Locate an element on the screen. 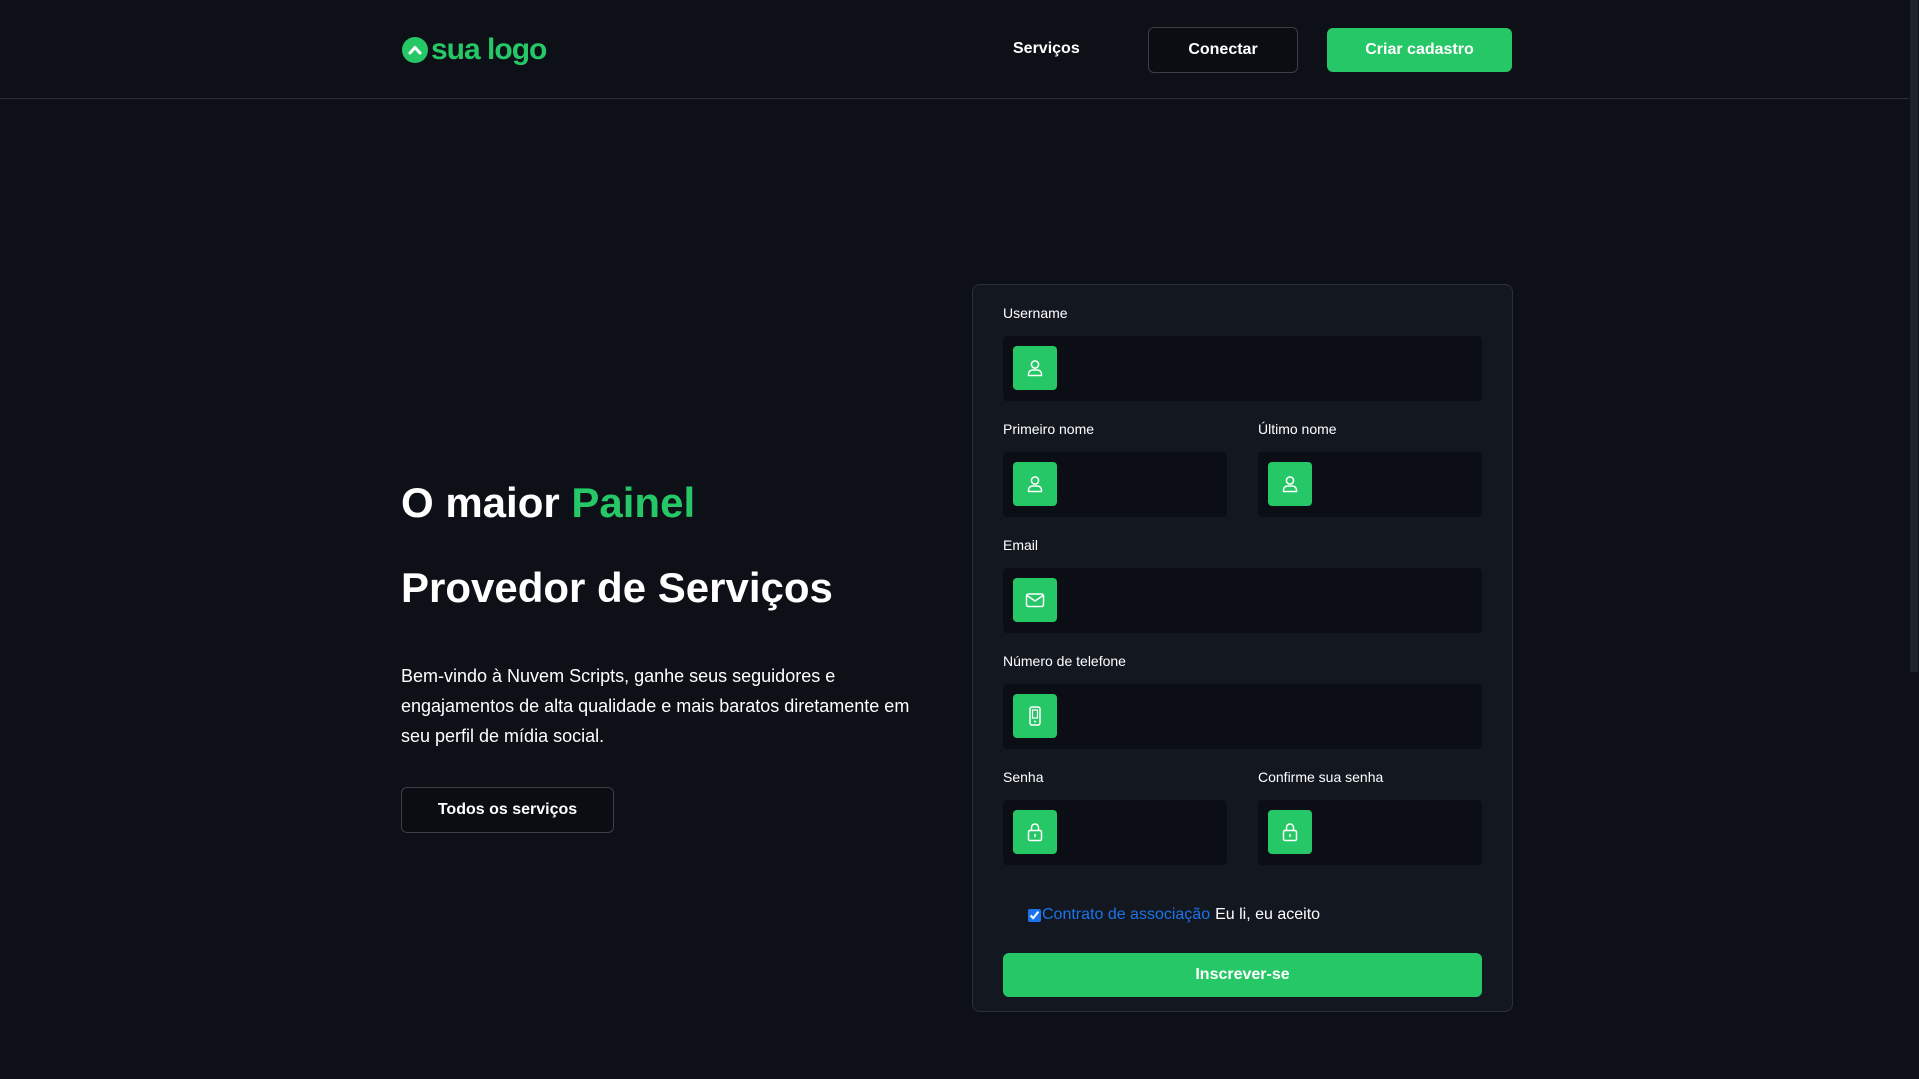  email-label: Email is located at coordinates (1021, 545).